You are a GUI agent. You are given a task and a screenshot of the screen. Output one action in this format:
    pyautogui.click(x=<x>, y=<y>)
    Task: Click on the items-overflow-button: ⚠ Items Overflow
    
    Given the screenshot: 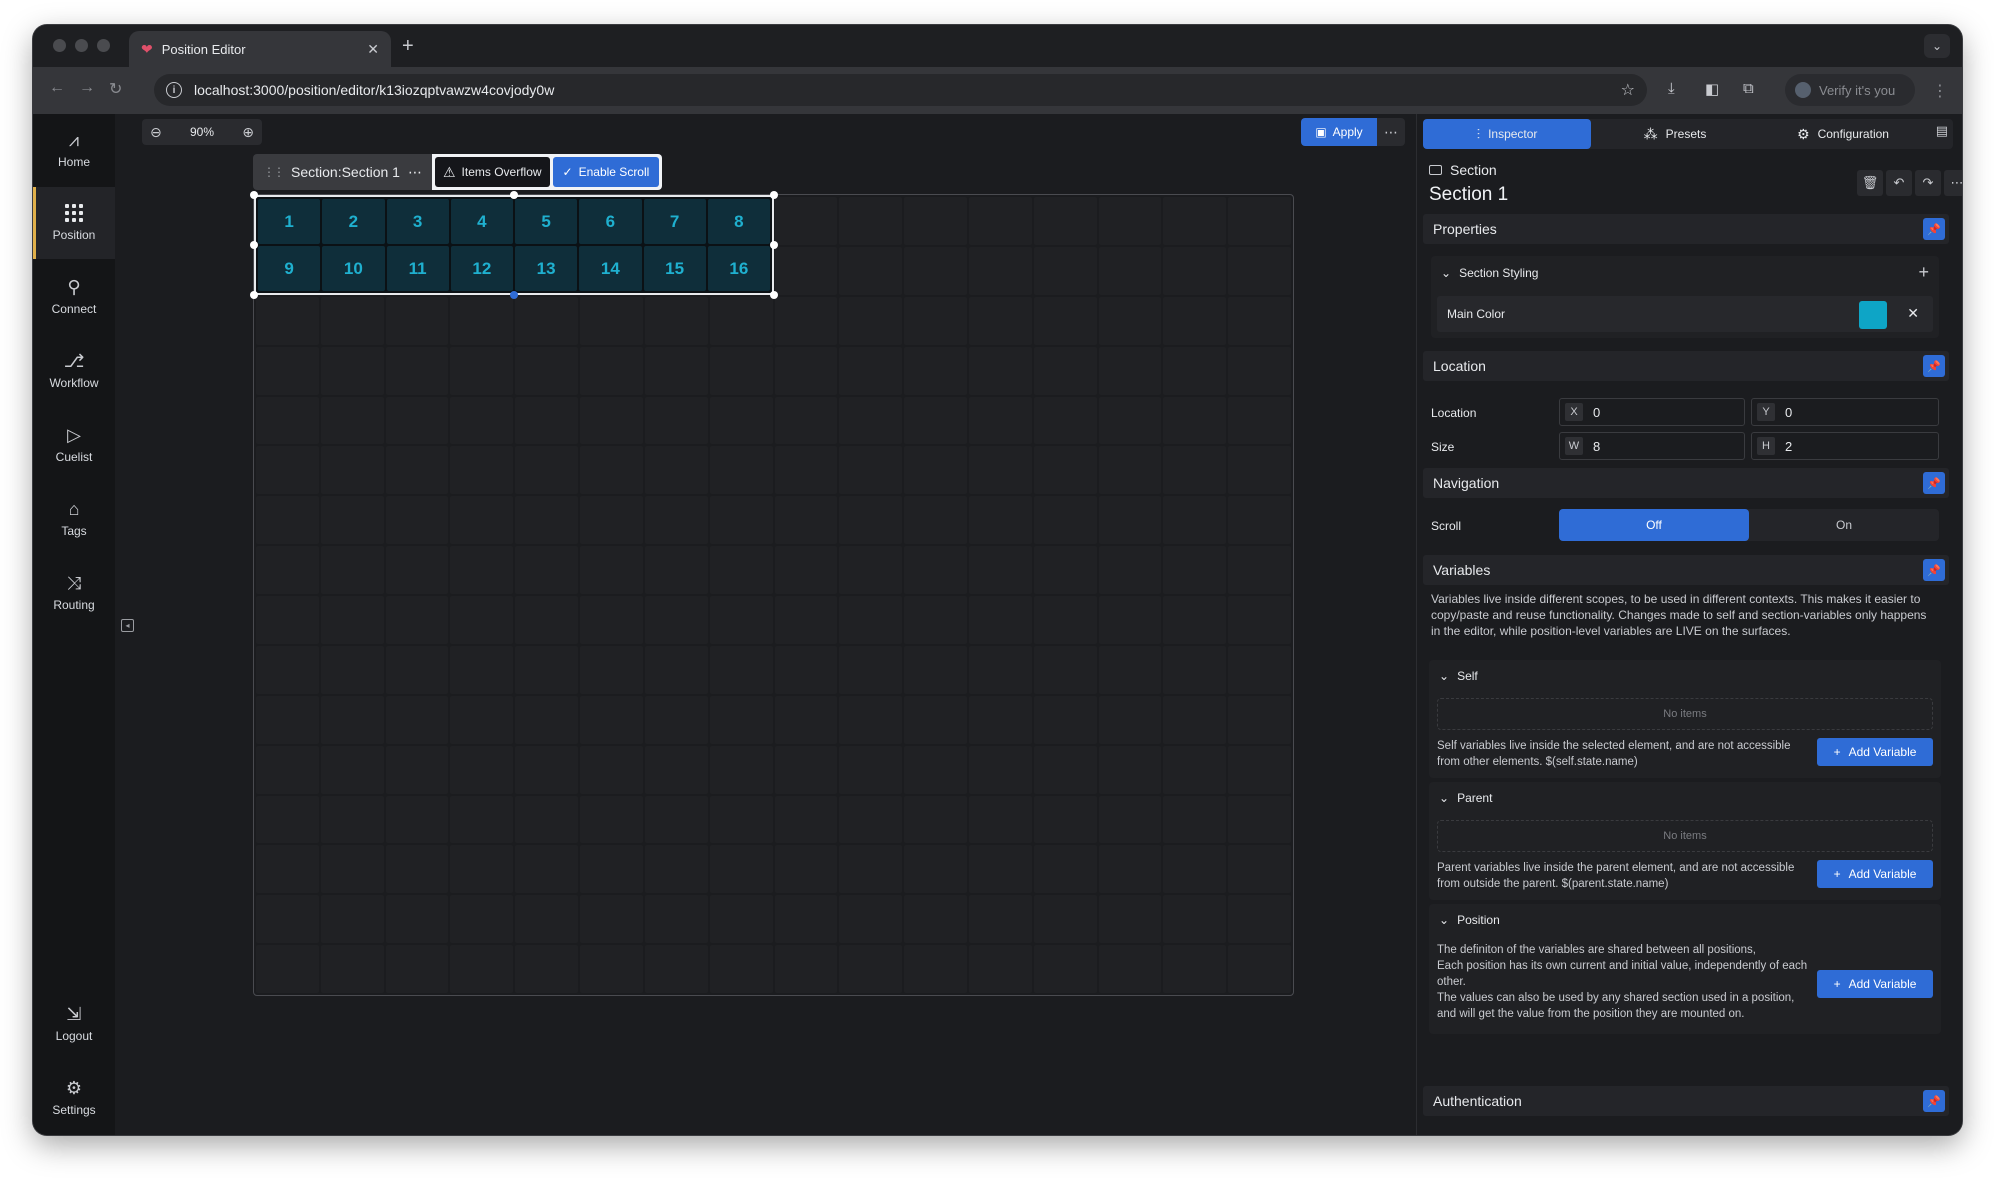 What is the action you would take?
    pyautogui.click(x=492, y=172)
    